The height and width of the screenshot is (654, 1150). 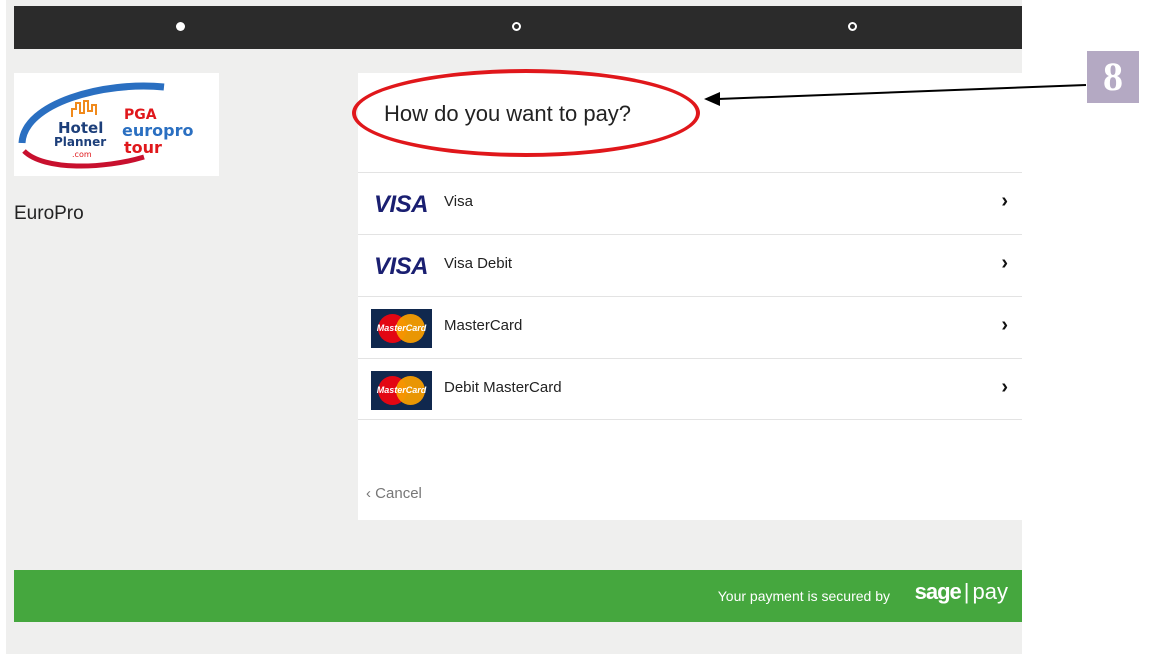 What do you see at coordinates (690, 327) in the screenshot?
I see `method-row-mastercard: MasterCard MasterCard ›` at bounding box center [690, 327].